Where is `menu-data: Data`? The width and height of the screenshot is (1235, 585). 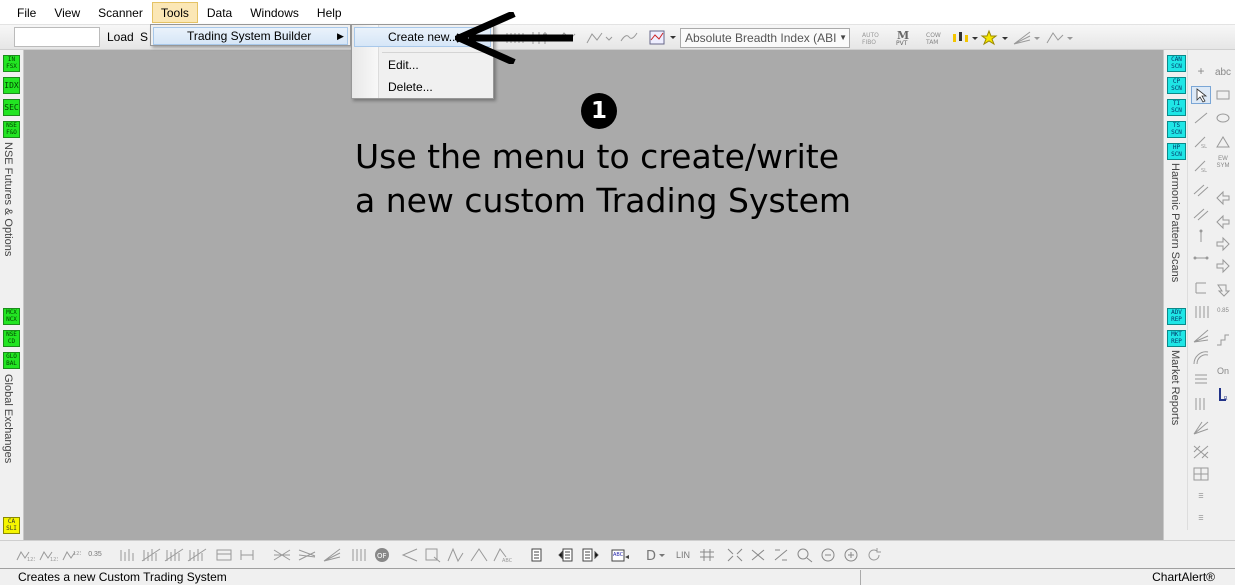 menu-data: Data is located at coordinates (219, 12).